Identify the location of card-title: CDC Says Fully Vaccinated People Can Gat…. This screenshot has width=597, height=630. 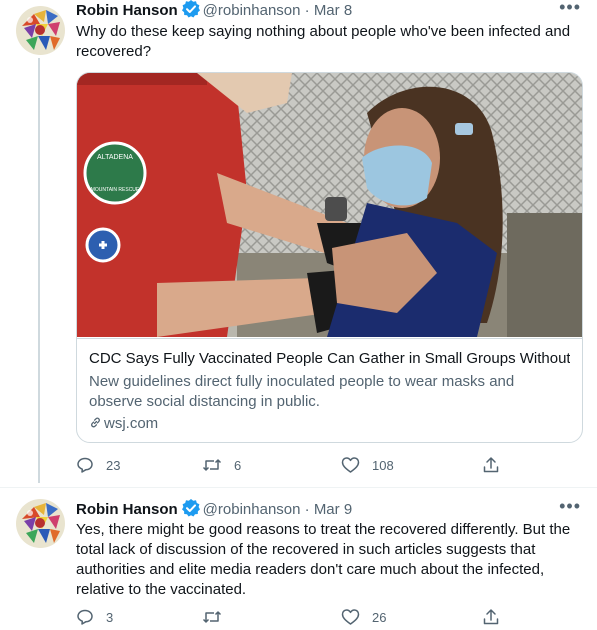
(329, 359).